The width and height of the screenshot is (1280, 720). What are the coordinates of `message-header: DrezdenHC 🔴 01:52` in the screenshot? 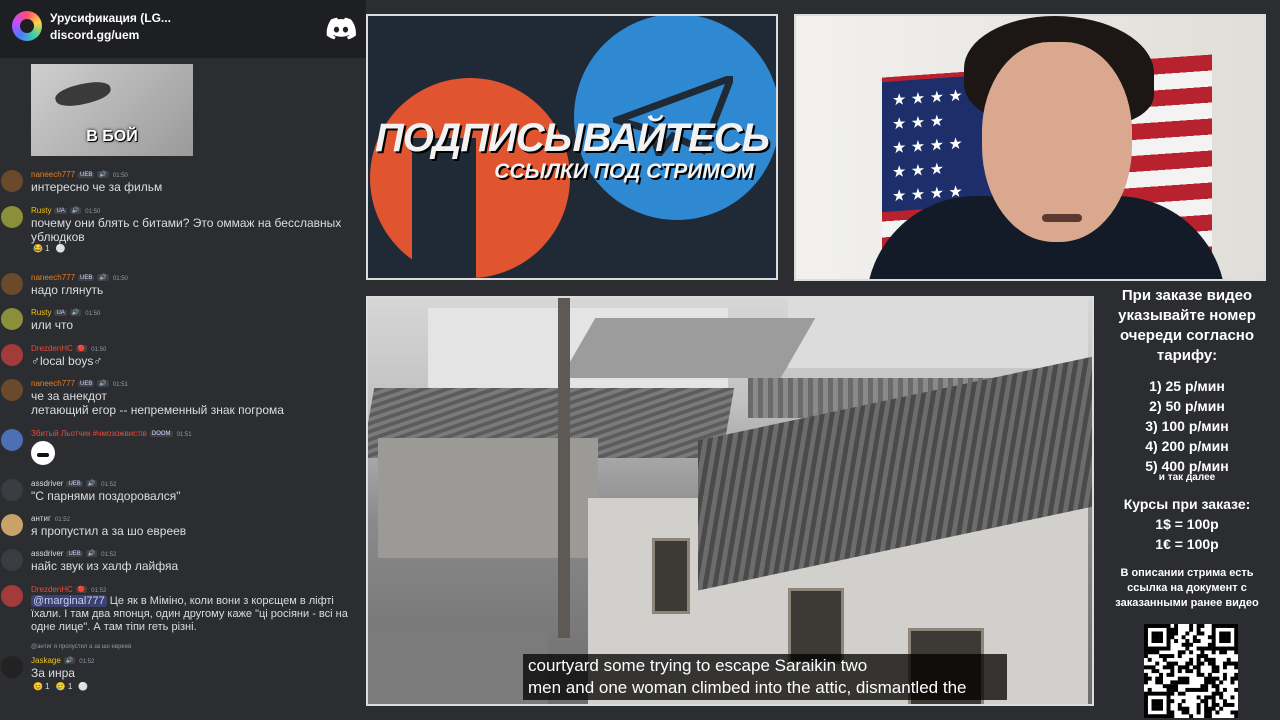 It's located at (68, 589).